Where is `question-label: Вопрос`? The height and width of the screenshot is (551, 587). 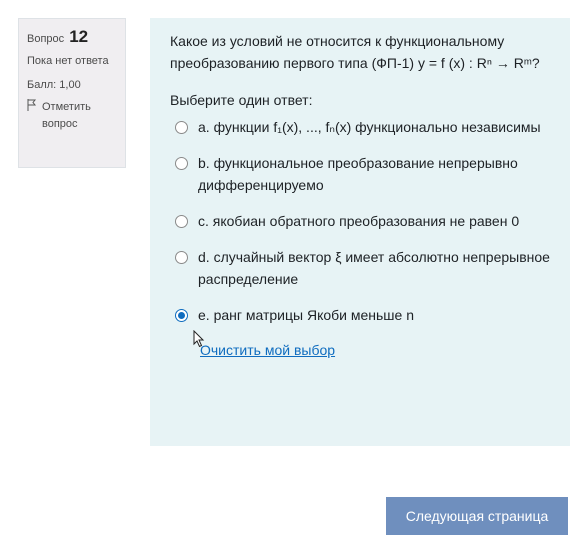 question-label: Вопрос is located at coordinates (46, 39).